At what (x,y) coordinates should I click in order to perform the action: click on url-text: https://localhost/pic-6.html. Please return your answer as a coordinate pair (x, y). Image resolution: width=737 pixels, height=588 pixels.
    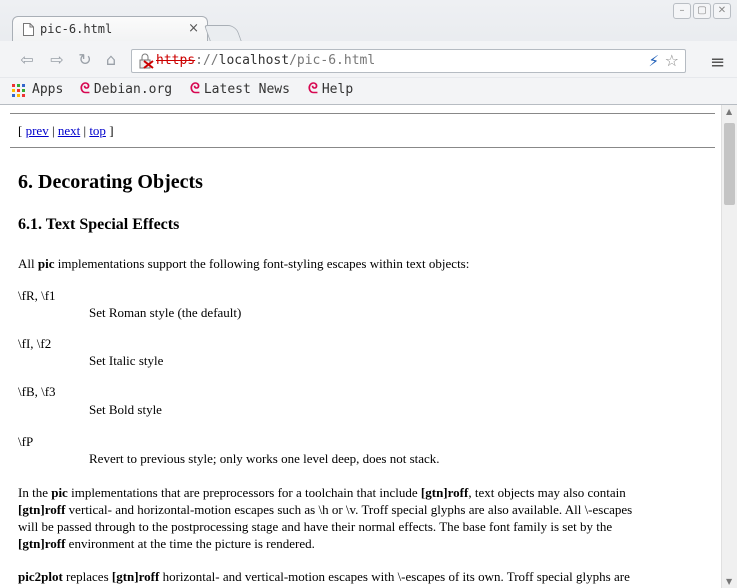
    Looking at the image, I should click on (266, 60).